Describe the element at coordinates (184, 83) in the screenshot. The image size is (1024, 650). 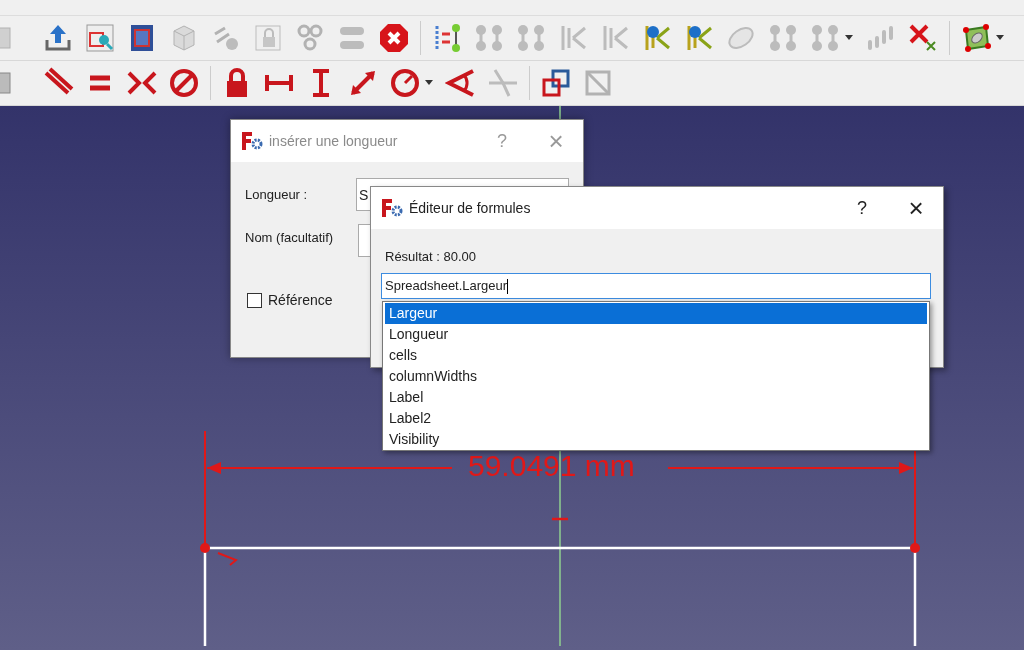
I see `block-icon` at that location.